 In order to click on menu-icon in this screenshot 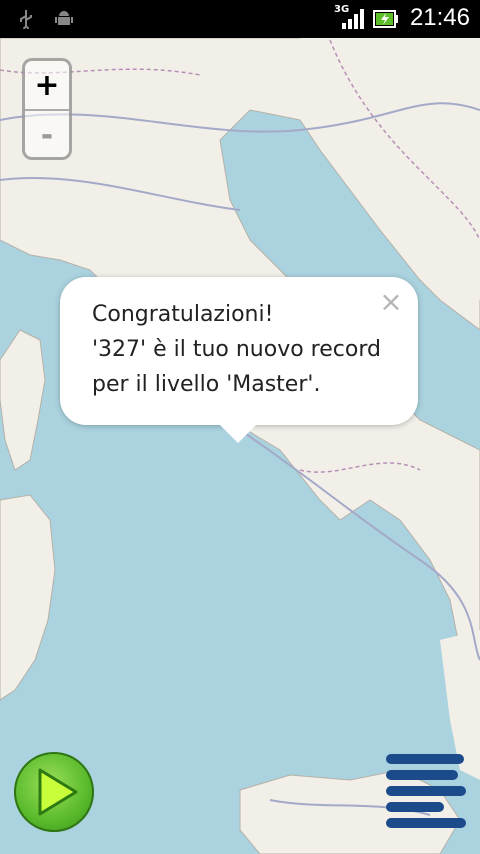, I will do `click(426, 791)`.